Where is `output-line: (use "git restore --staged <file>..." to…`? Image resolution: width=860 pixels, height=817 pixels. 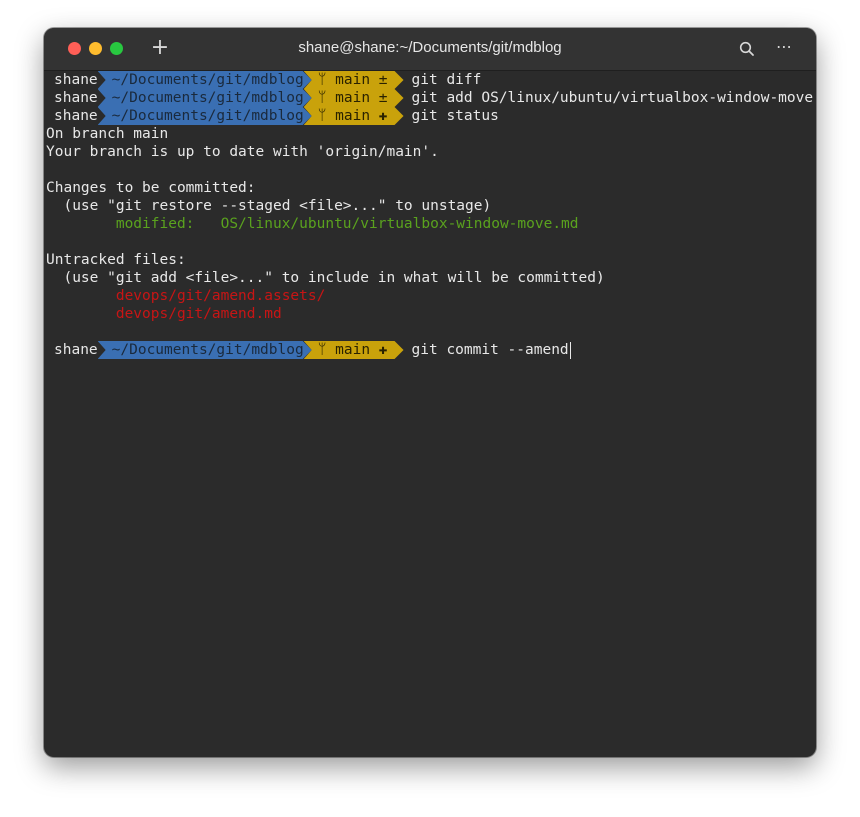 output-line: (use "git restore --staged <file>..." to… is located at coordinates (269, 206).